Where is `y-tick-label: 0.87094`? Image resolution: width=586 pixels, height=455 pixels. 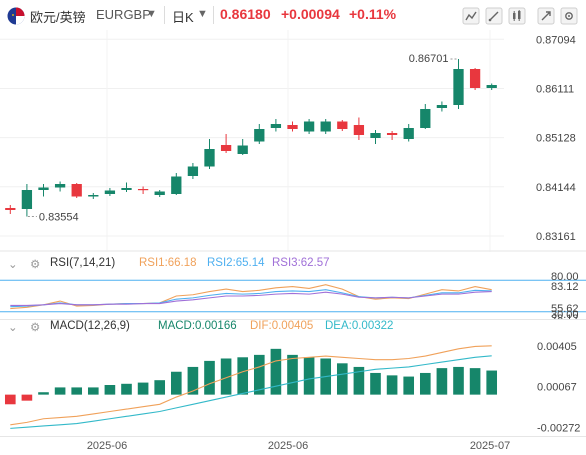
y-tick-label: 0.87094 is located at coordinates (556, 40).